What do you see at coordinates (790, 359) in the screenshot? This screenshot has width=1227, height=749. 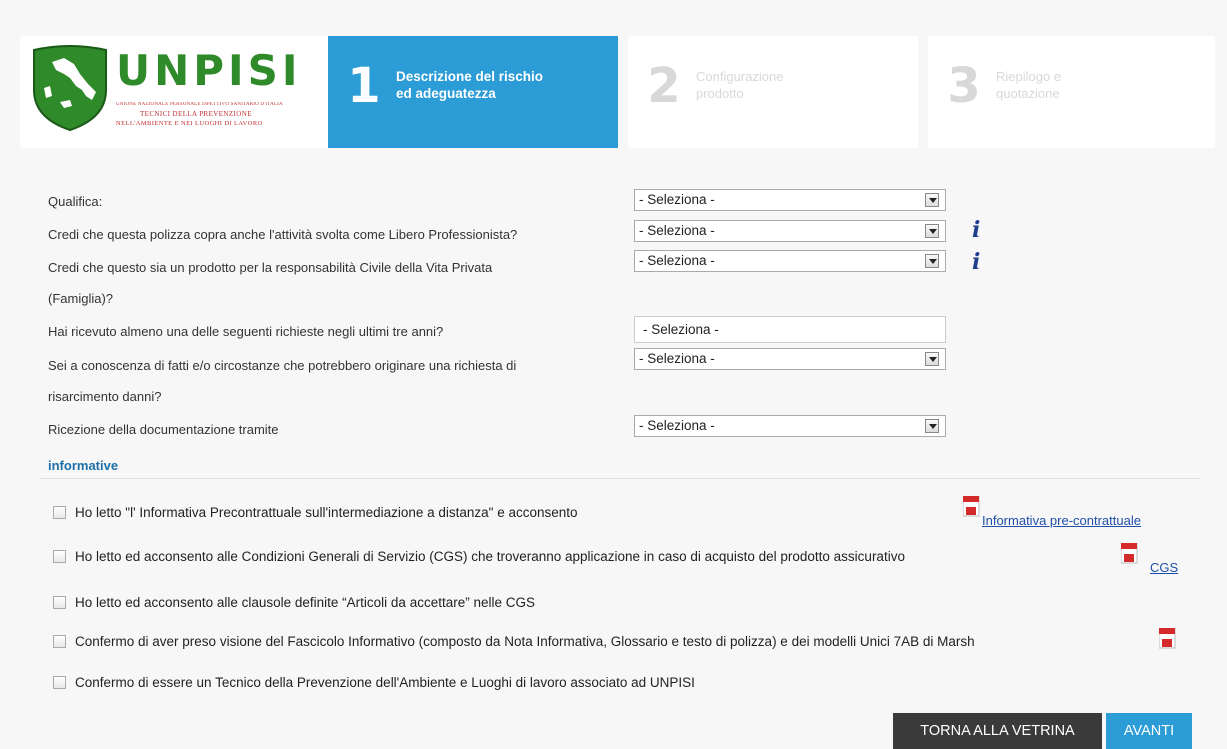 I see `circostanze-select: - Seleziona -` at bounding box center [790, 359].